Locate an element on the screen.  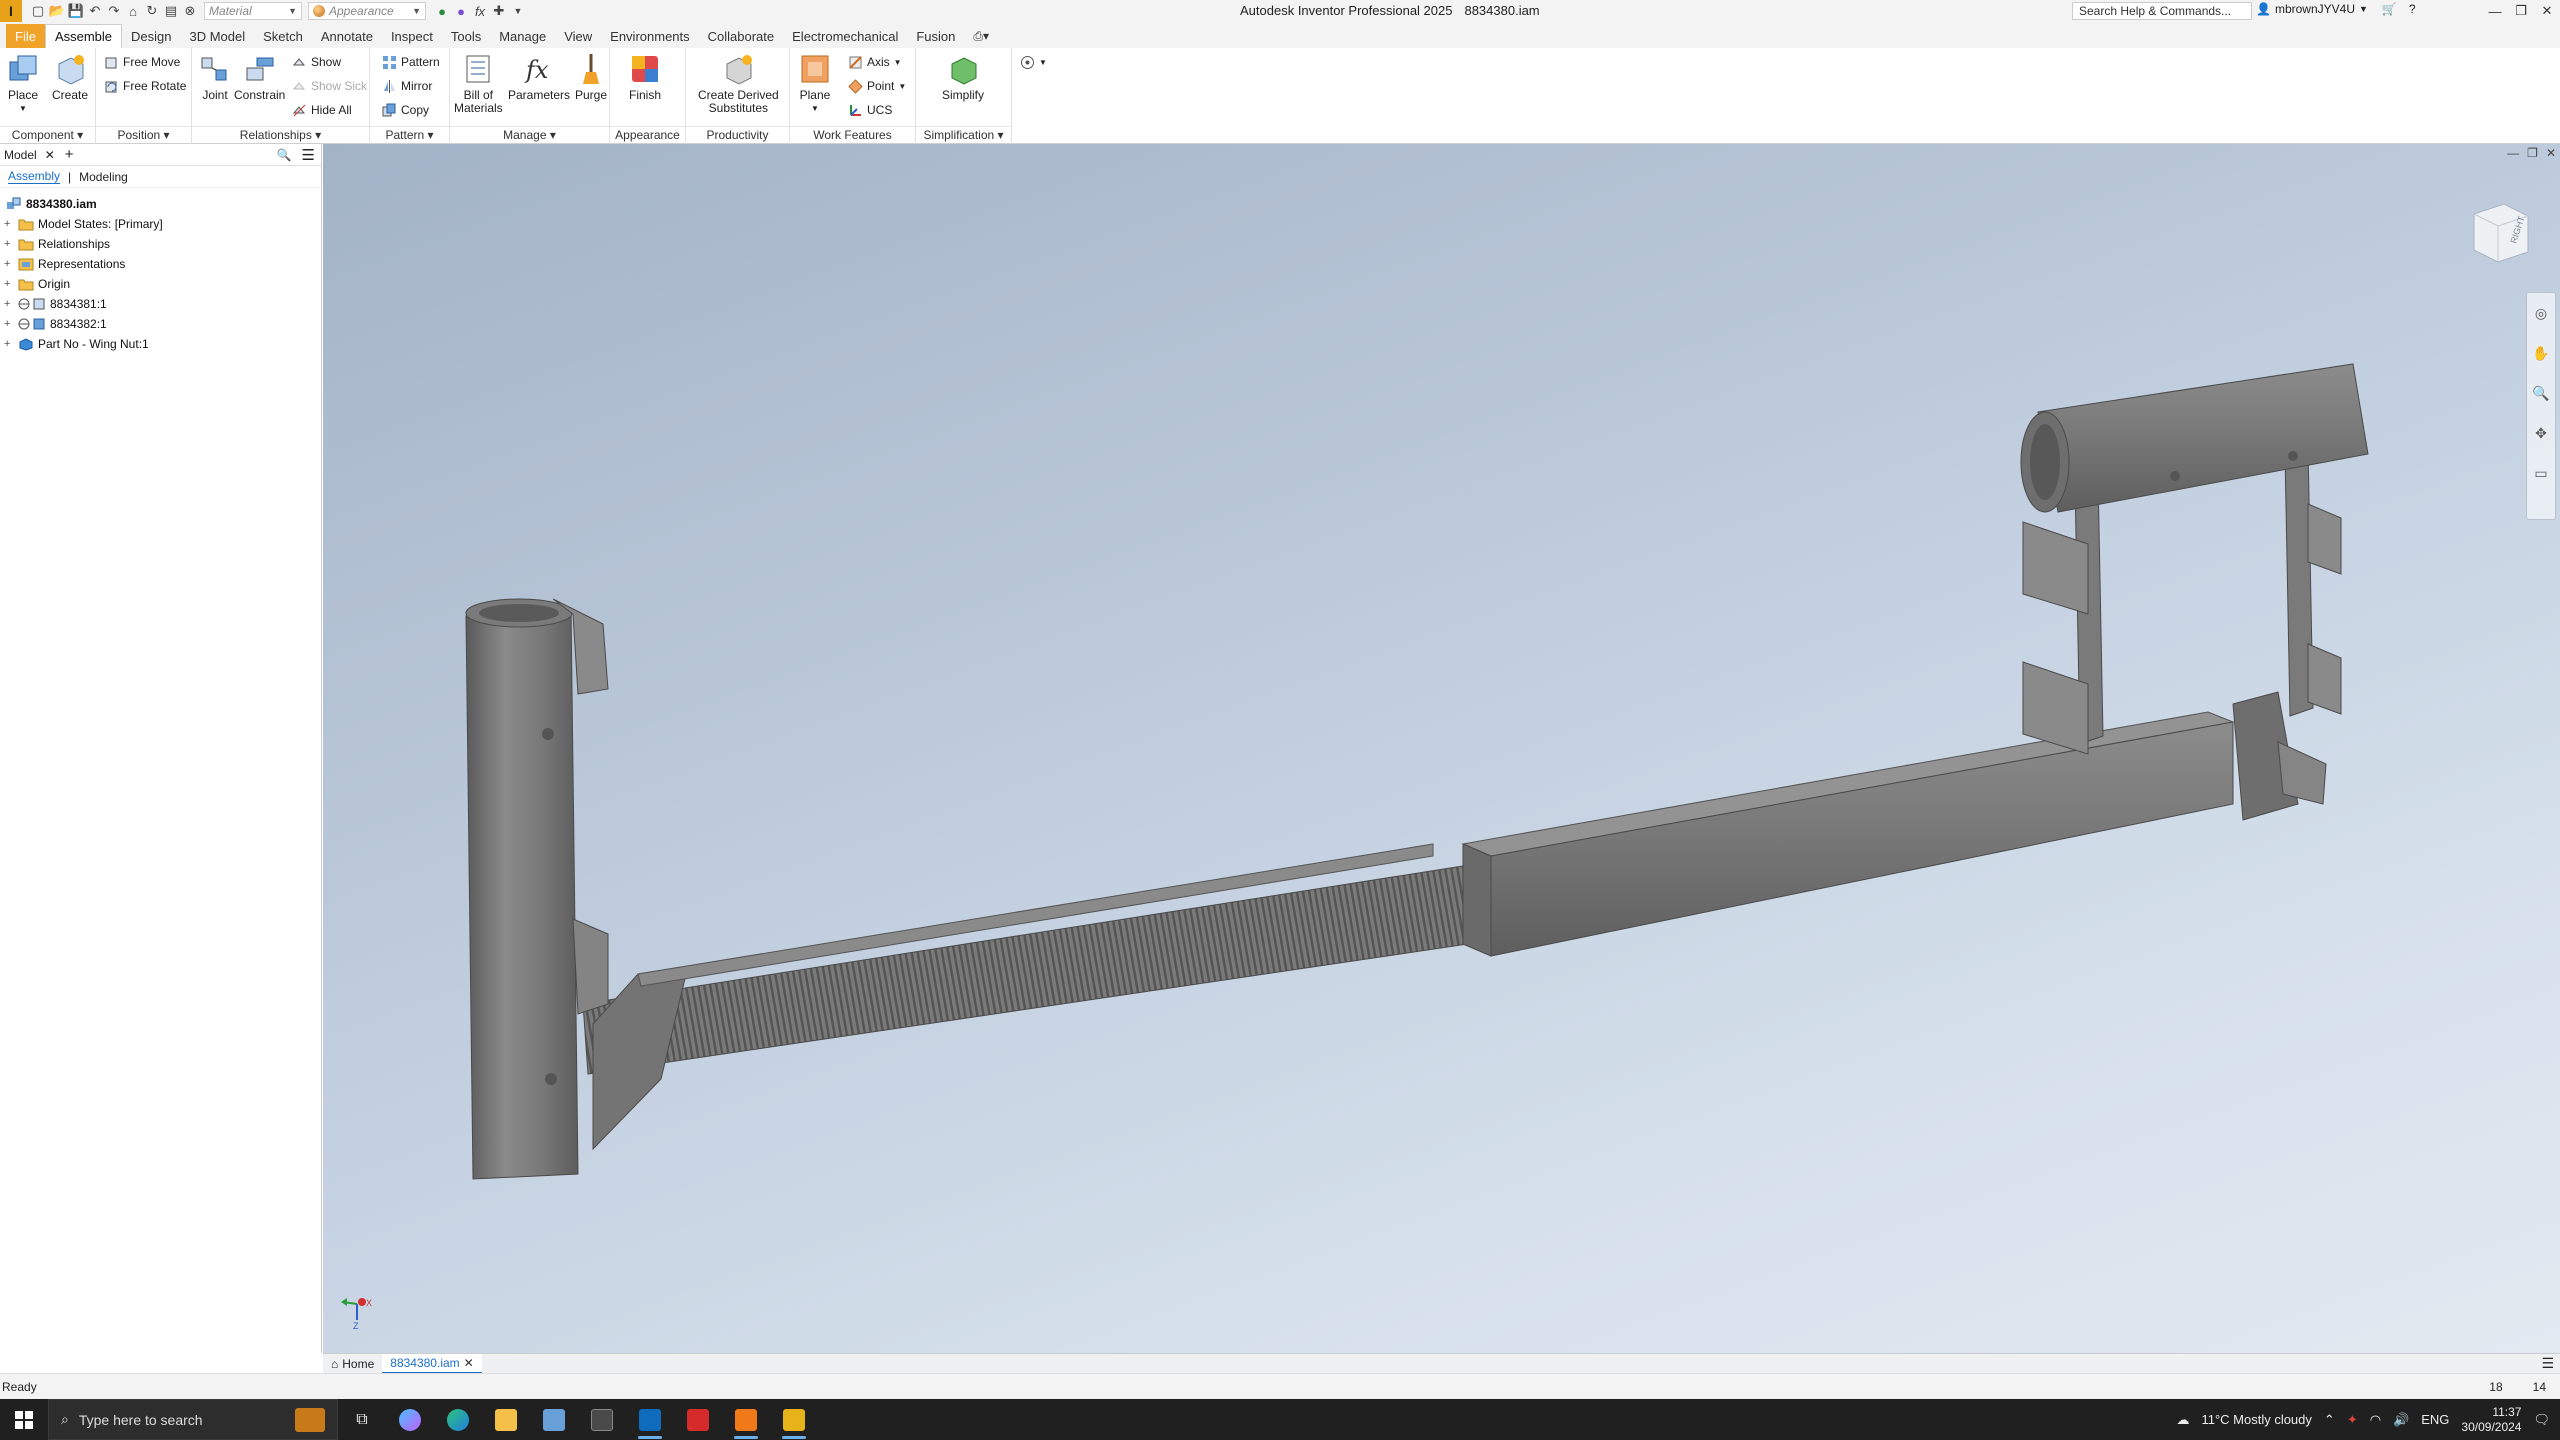
tray-overflow-icon: ⌃ is located at coordinates (2329, 1420).